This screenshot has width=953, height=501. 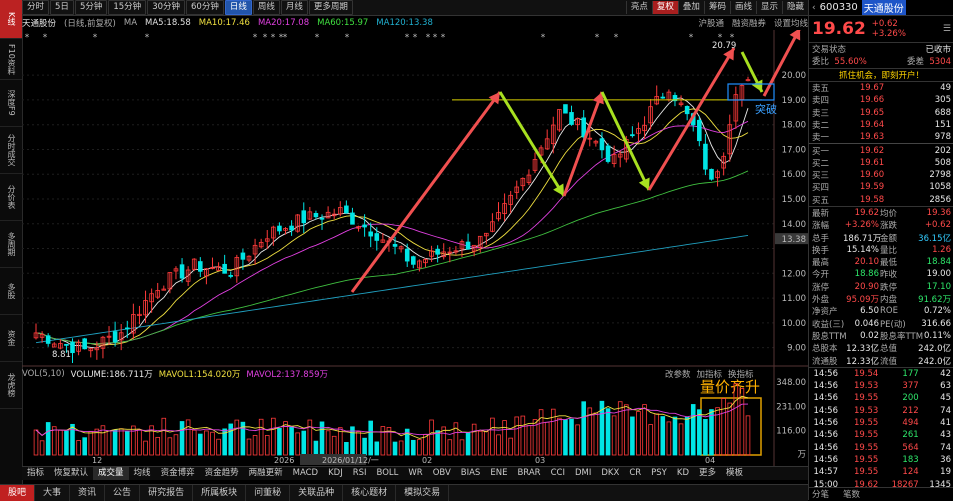 I want to click on period-button: 日线, so click(x=238, y=7).